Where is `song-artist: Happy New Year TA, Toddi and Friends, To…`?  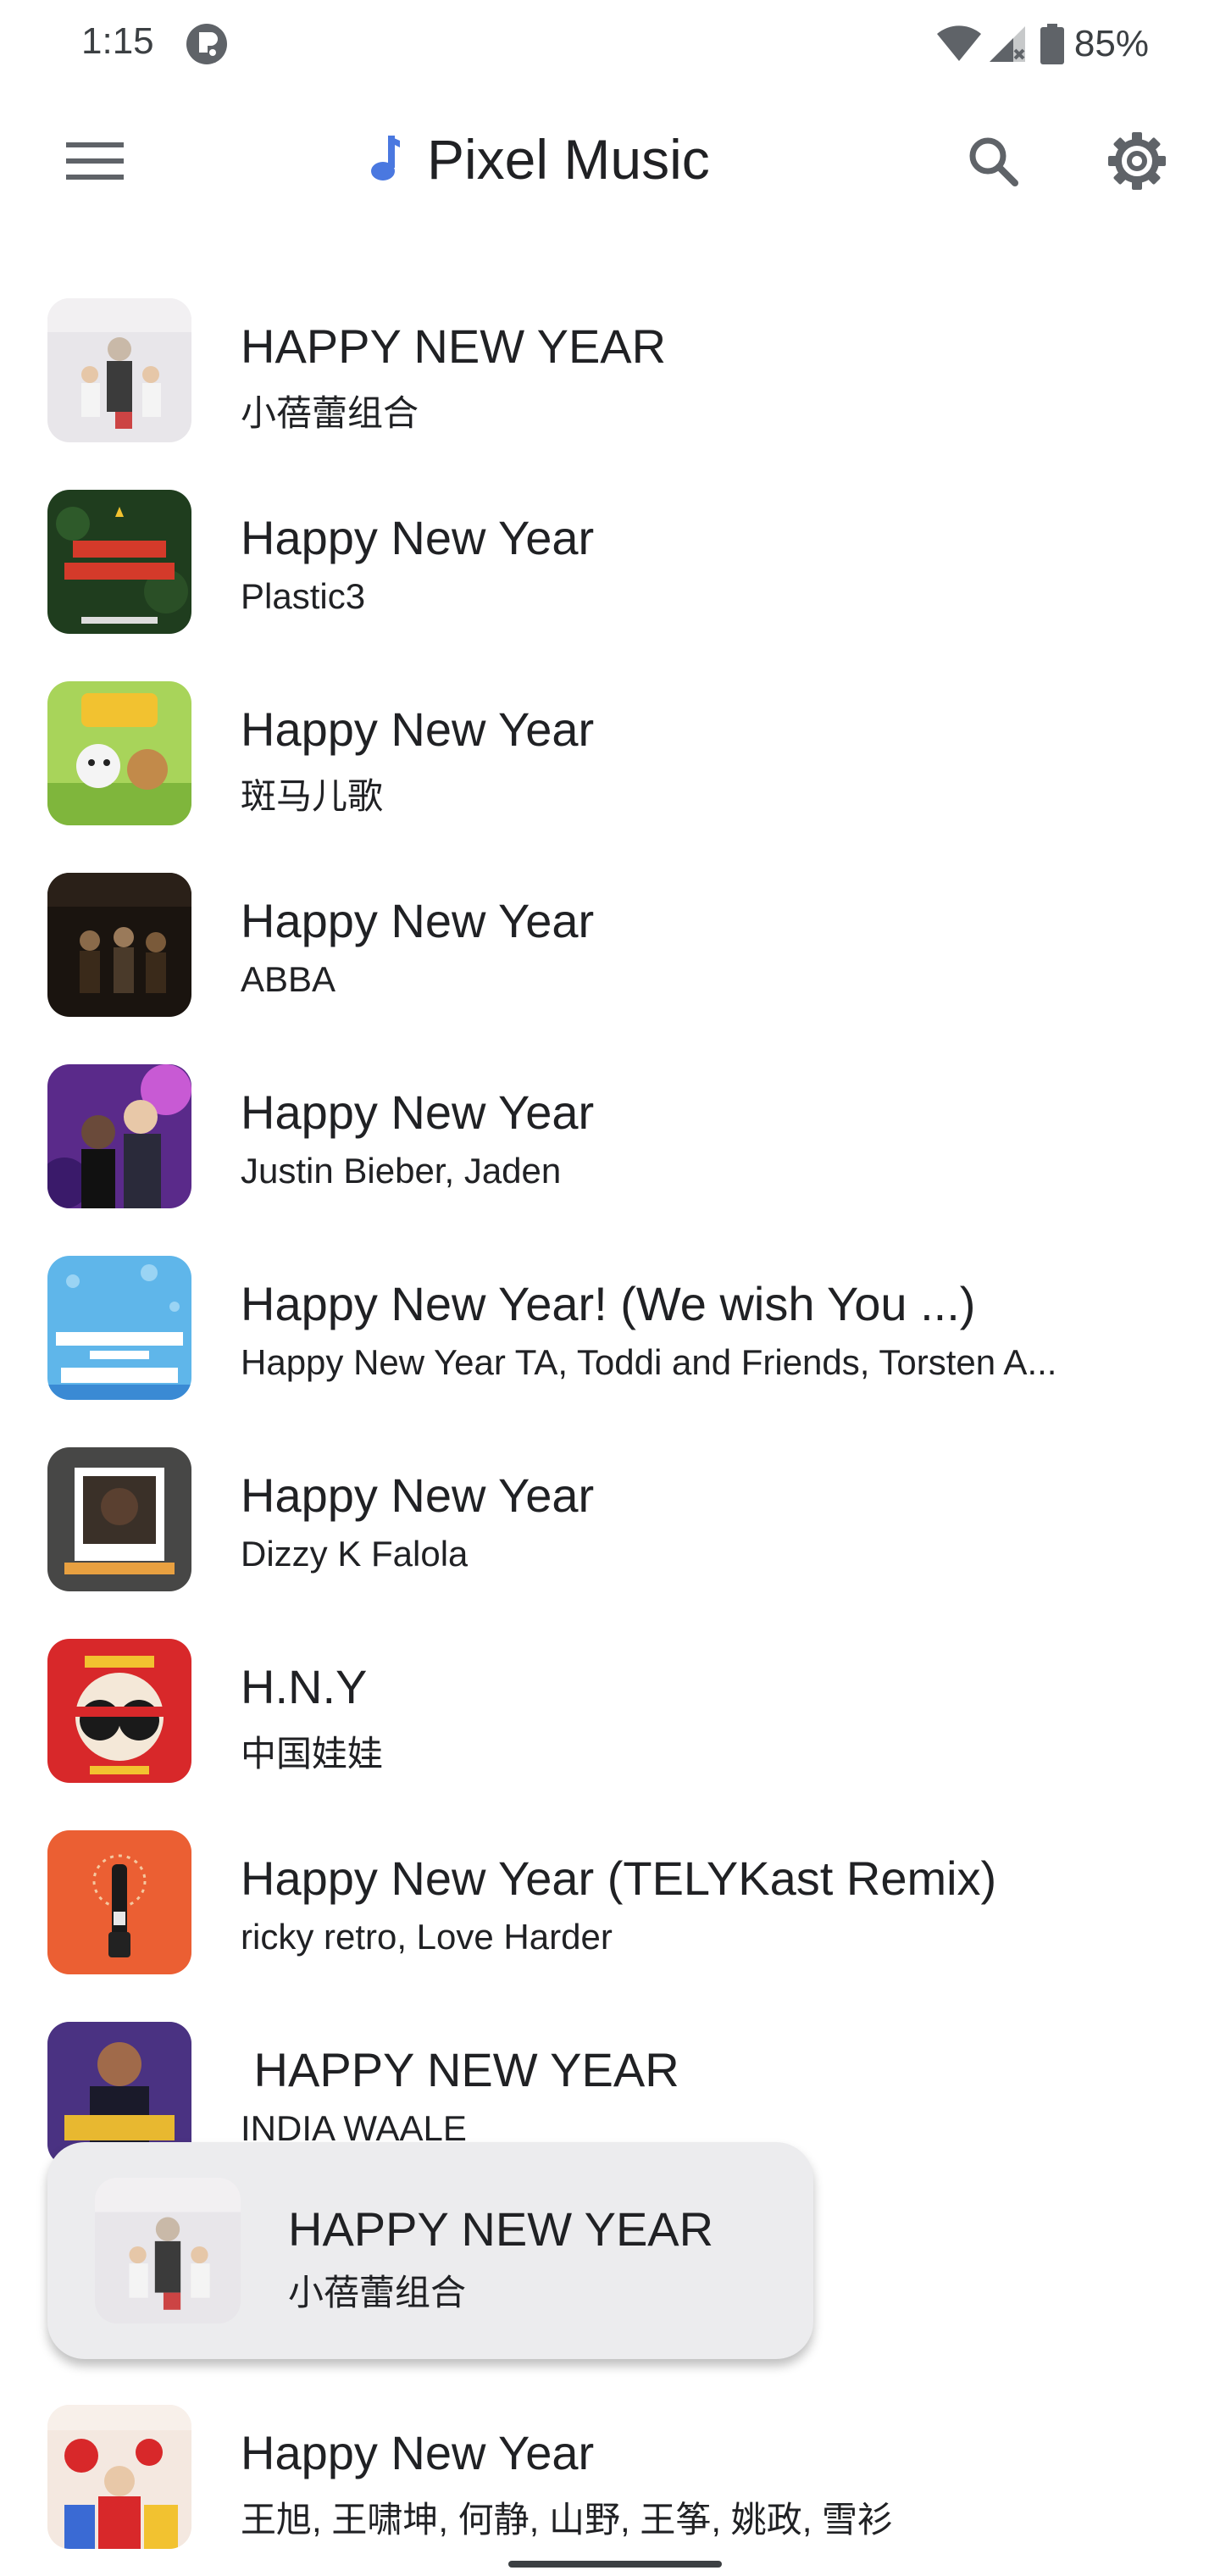 song-artist: Happy New Year TA, Toddi and Friends, To… is located at coordinates (649, 1362).